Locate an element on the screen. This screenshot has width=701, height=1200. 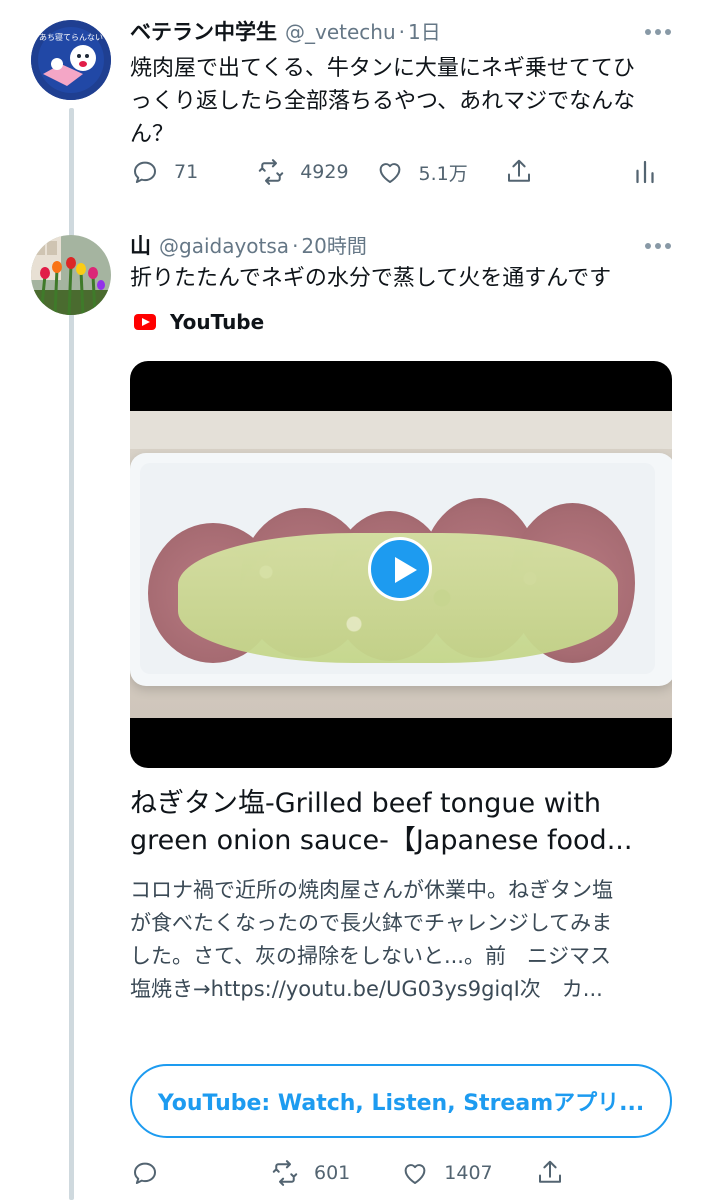
card-description-line: が食べたくなったので長火鉢でチャレンジしてみま is located at coordinates (371, 923).